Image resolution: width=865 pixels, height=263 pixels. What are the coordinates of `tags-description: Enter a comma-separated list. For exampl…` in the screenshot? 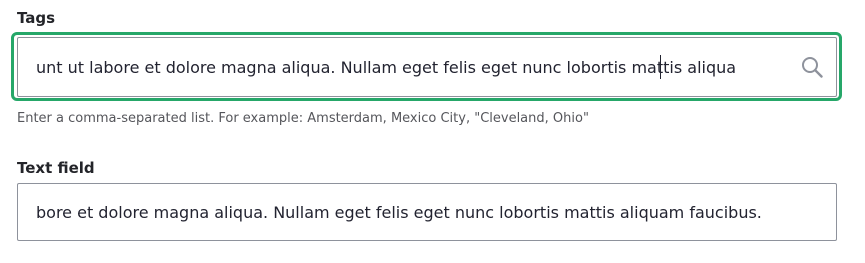 It's located at (303, 118).